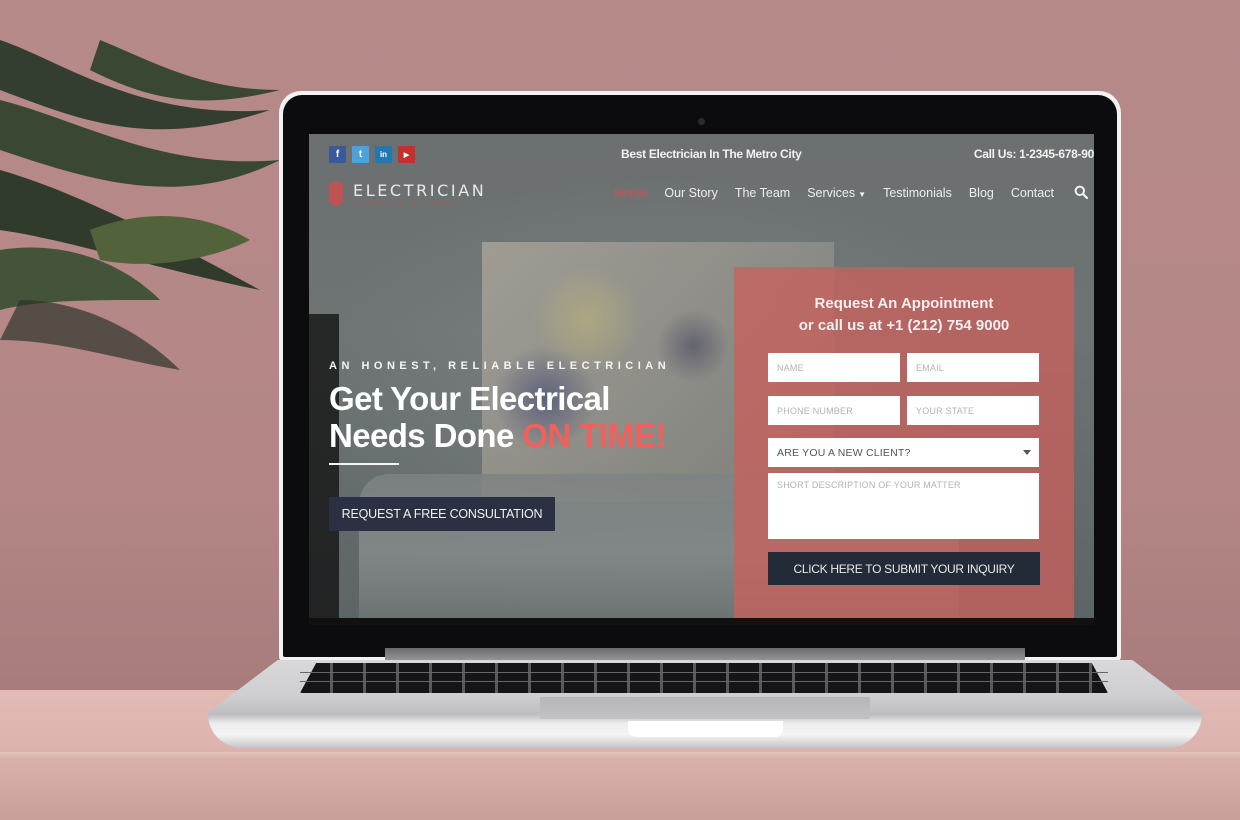 Image resolution: width=1240 pixels, height=820 pixels. I want to click on site-tagline: Best Electrician In The Metro City, so click(711, 154).